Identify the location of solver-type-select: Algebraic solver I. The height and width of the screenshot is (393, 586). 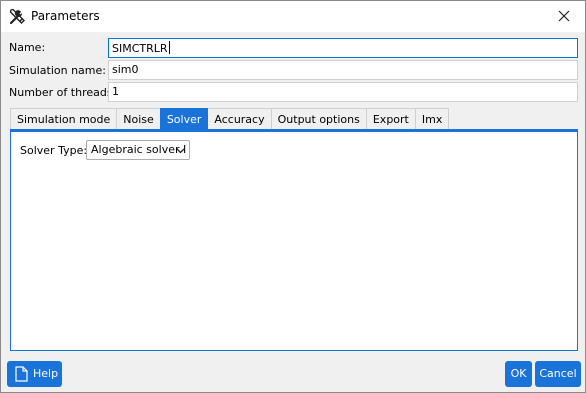
(138, 150).